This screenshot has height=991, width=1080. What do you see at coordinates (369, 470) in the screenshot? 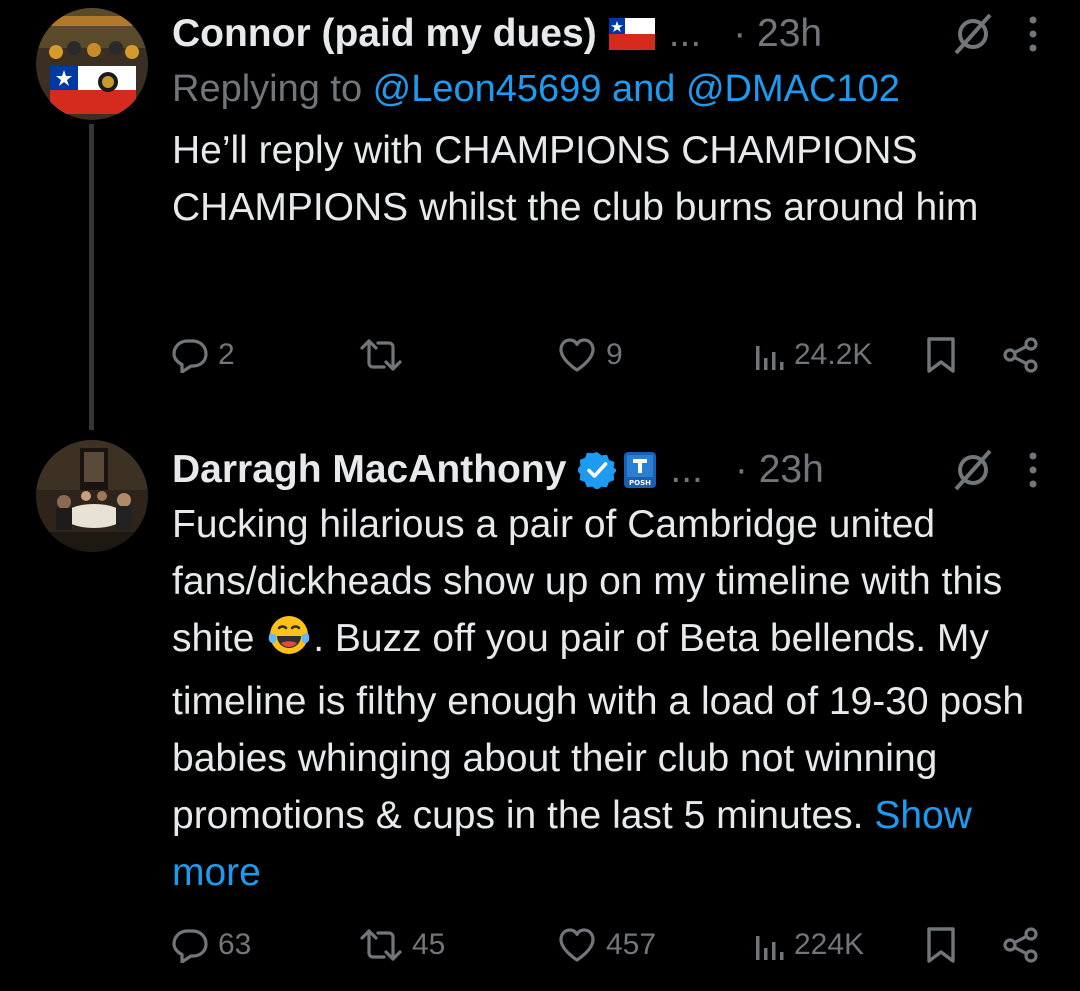
I see `author-name: Darragh MacAnthony` at bounding box center [369, 470].